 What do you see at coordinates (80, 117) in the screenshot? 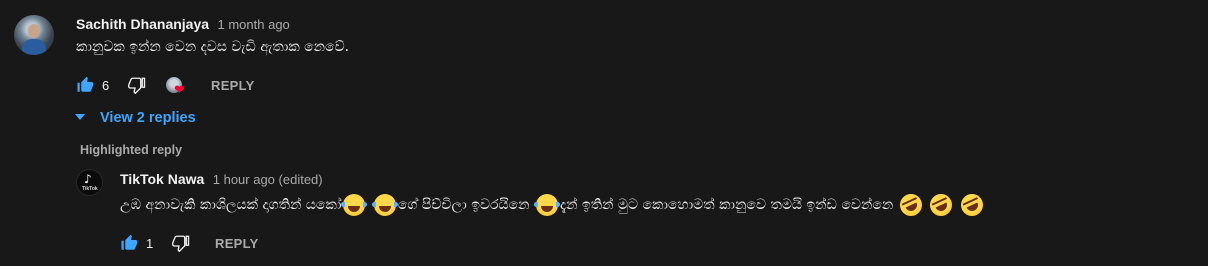
I see `caret-down-icon` at bounding box center [80, 117].